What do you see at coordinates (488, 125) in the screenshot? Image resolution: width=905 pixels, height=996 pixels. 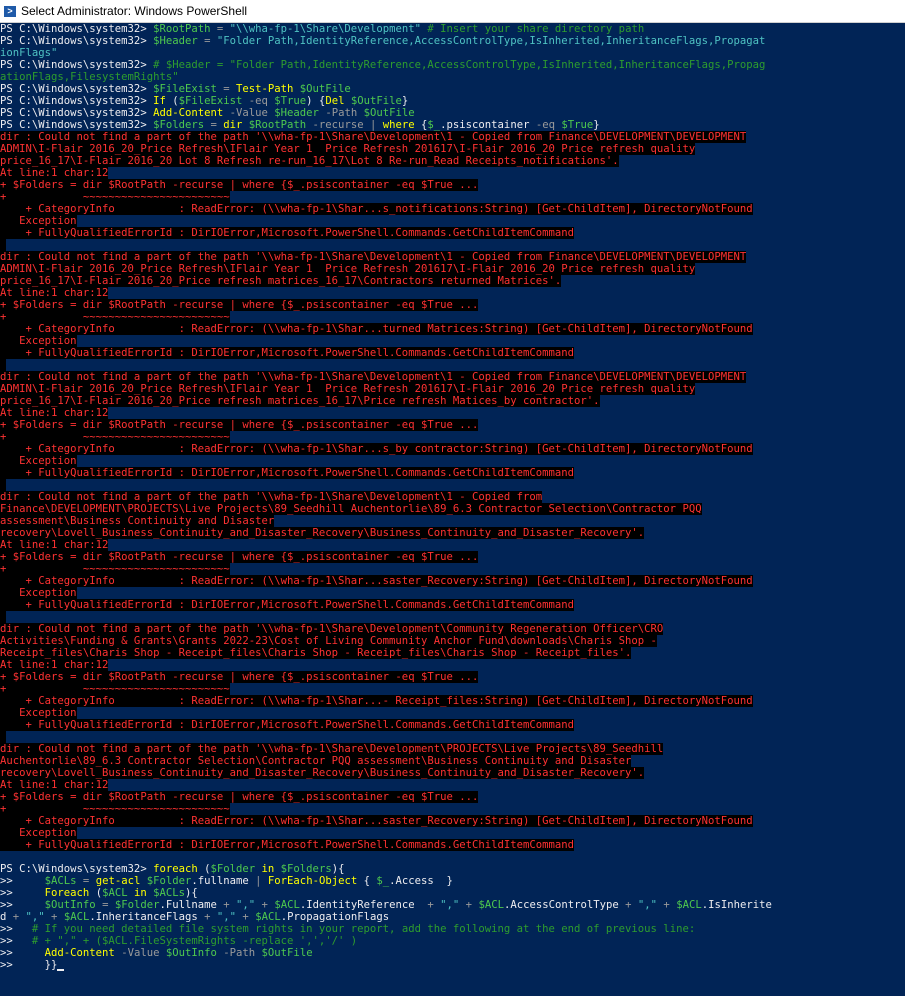 I see `token-plain: .psiscontainer` at bounding box center [488, 125].